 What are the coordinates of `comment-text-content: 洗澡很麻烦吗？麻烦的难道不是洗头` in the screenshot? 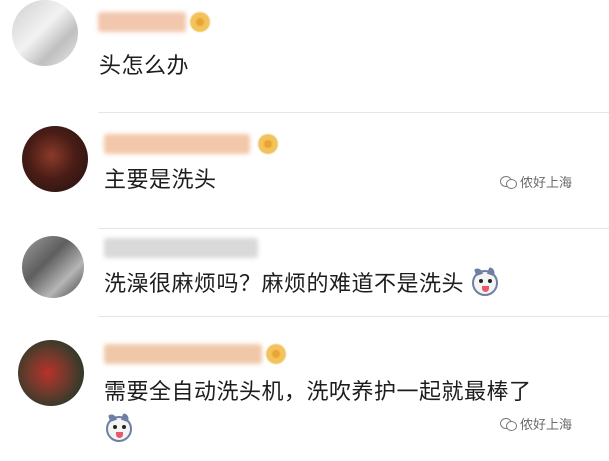 It's located at (284, 284).